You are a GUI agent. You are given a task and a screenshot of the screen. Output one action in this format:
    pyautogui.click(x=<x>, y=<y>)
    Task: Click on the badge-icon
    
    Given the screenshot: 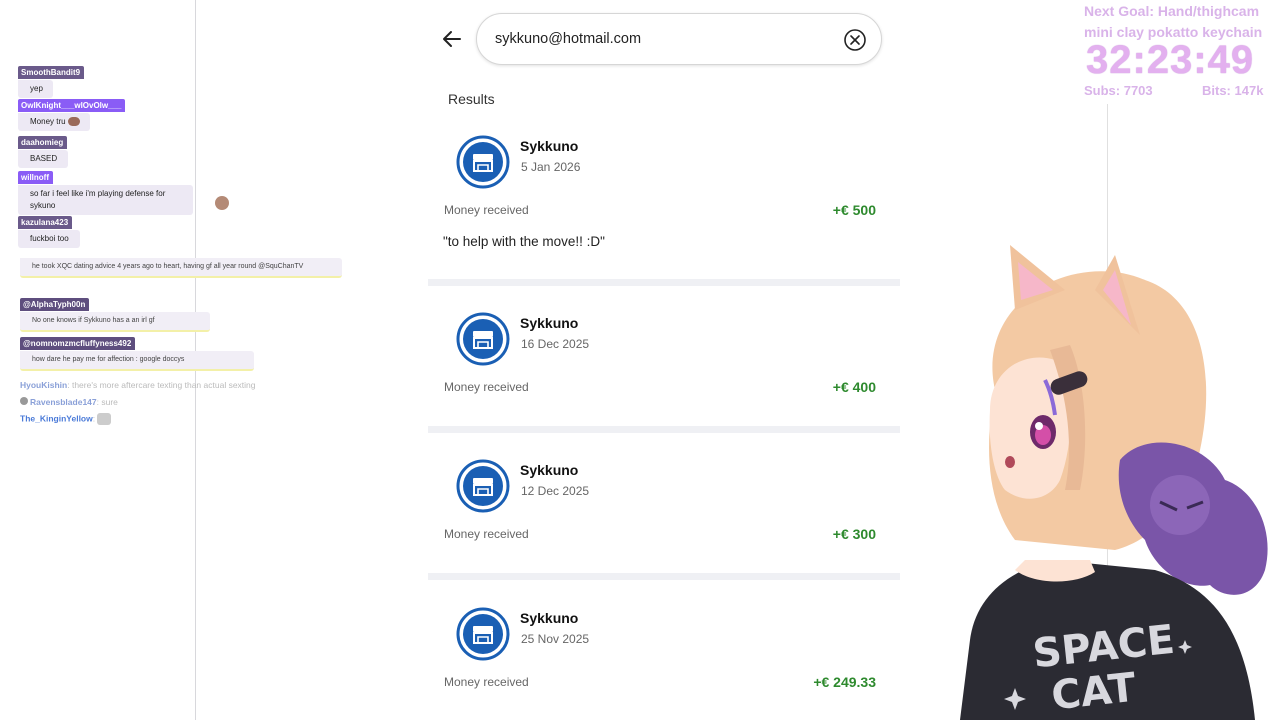 What is the action you would take?
    pyautogui.click(x=24, y=401)
    